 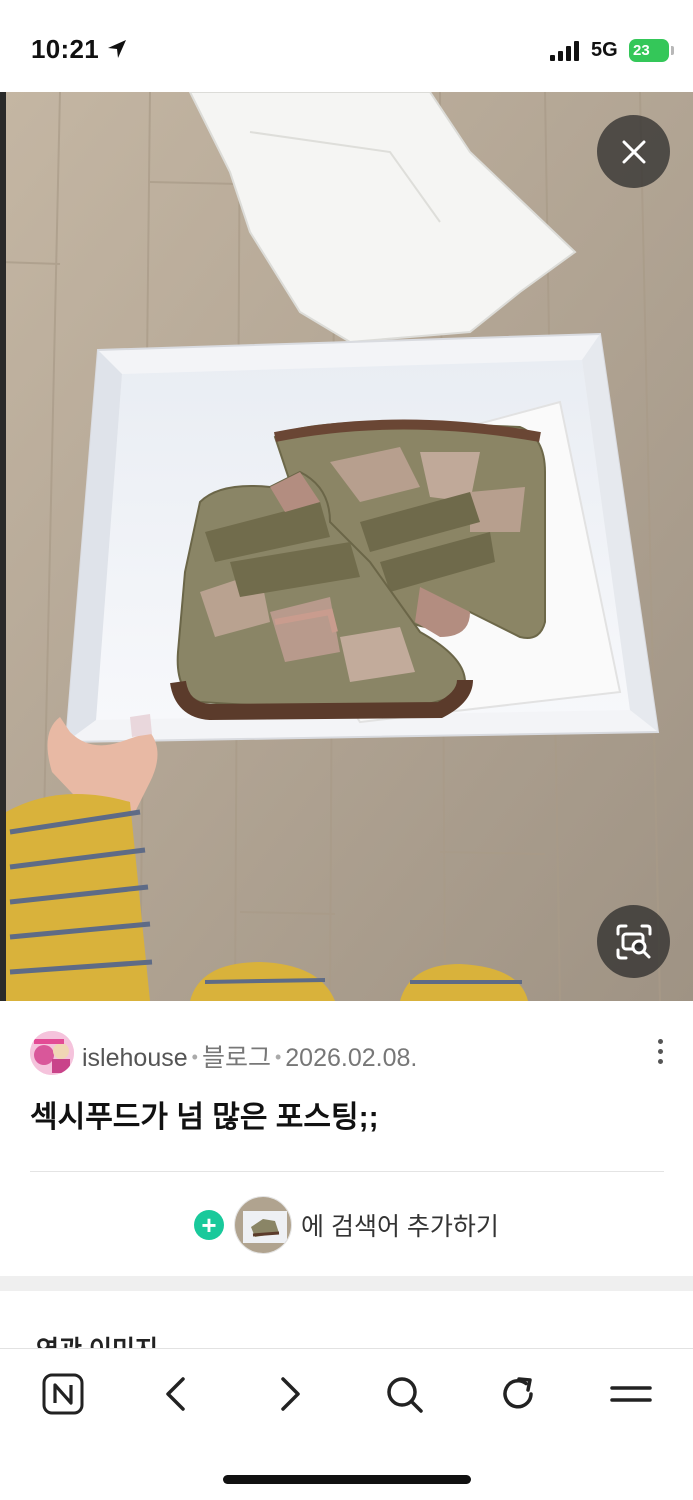 I want to click on close-icon, so click(x=633, y=151).